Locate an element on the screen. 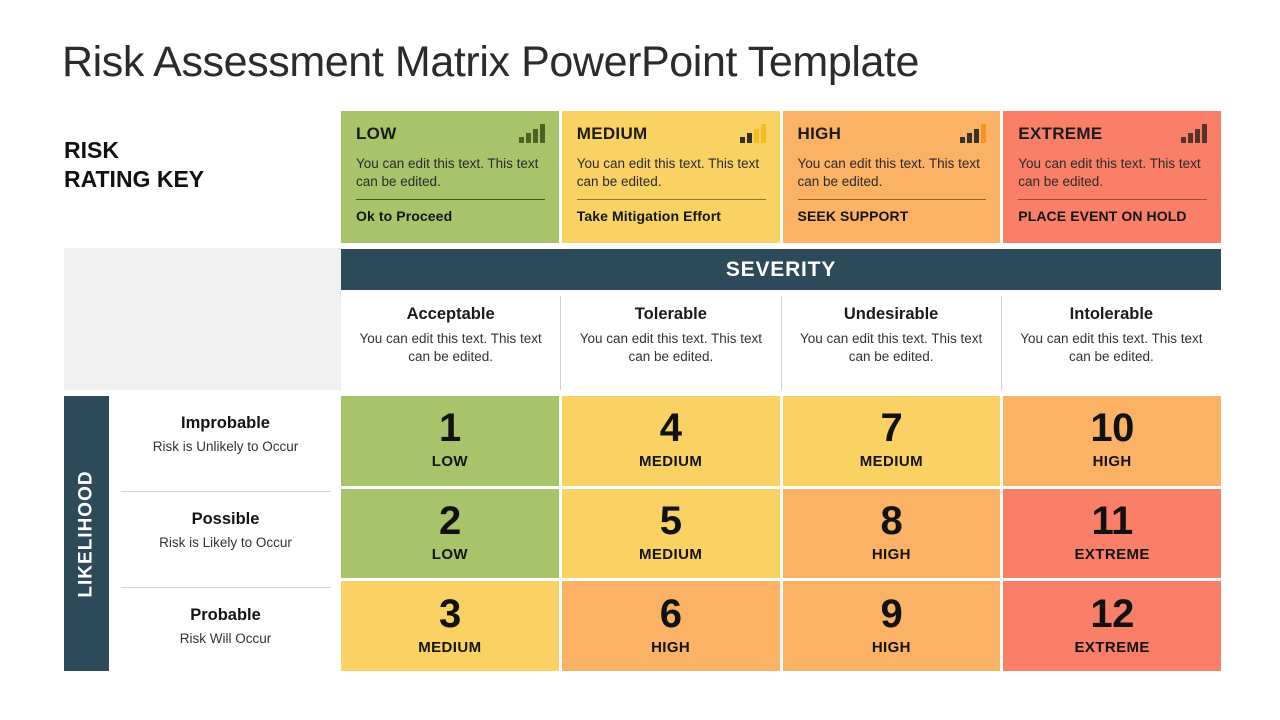  matrix-row: 2 LOW 5 MEDIUM 8 HIGH 11 EXTREME is located at coordinates (781, 533).